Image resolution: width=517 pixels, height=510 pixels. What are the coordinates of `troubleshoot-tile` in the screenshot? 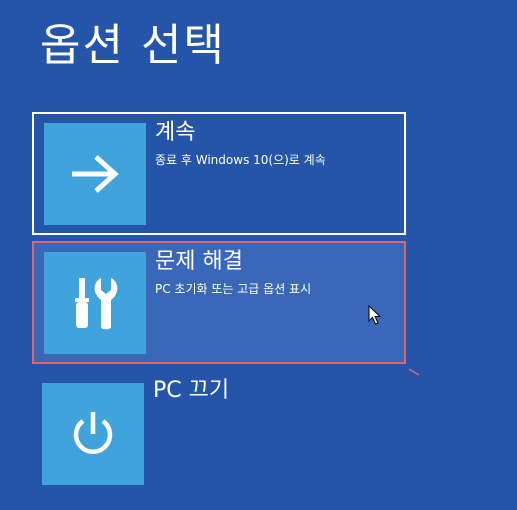 It's located at (95, 303).